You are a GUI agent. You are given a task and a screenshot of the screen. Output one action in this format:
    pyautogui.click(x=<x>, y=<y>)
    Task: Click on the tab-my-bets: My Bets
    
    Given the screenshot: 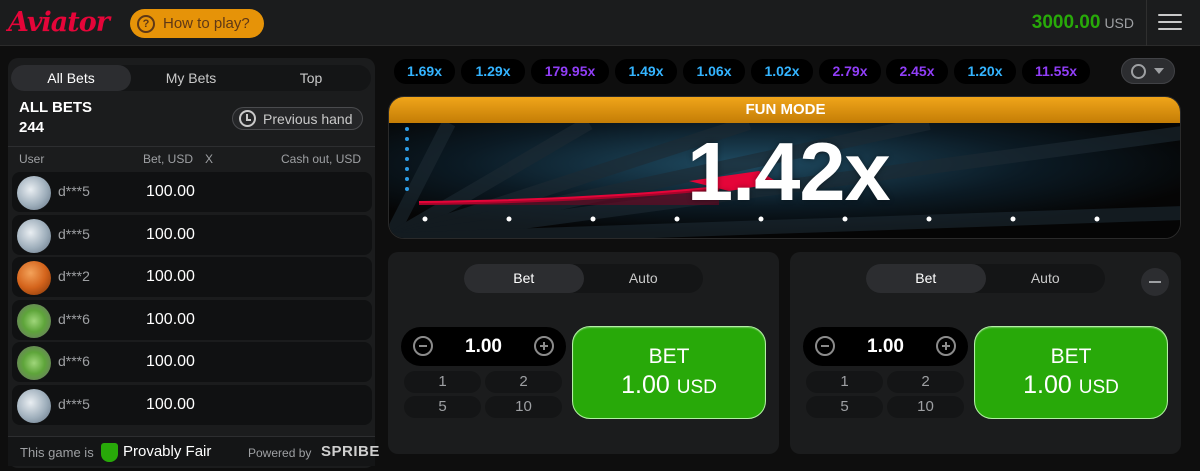 What is the action you would take?
    pyautogui.click(x=191, y=78)
    